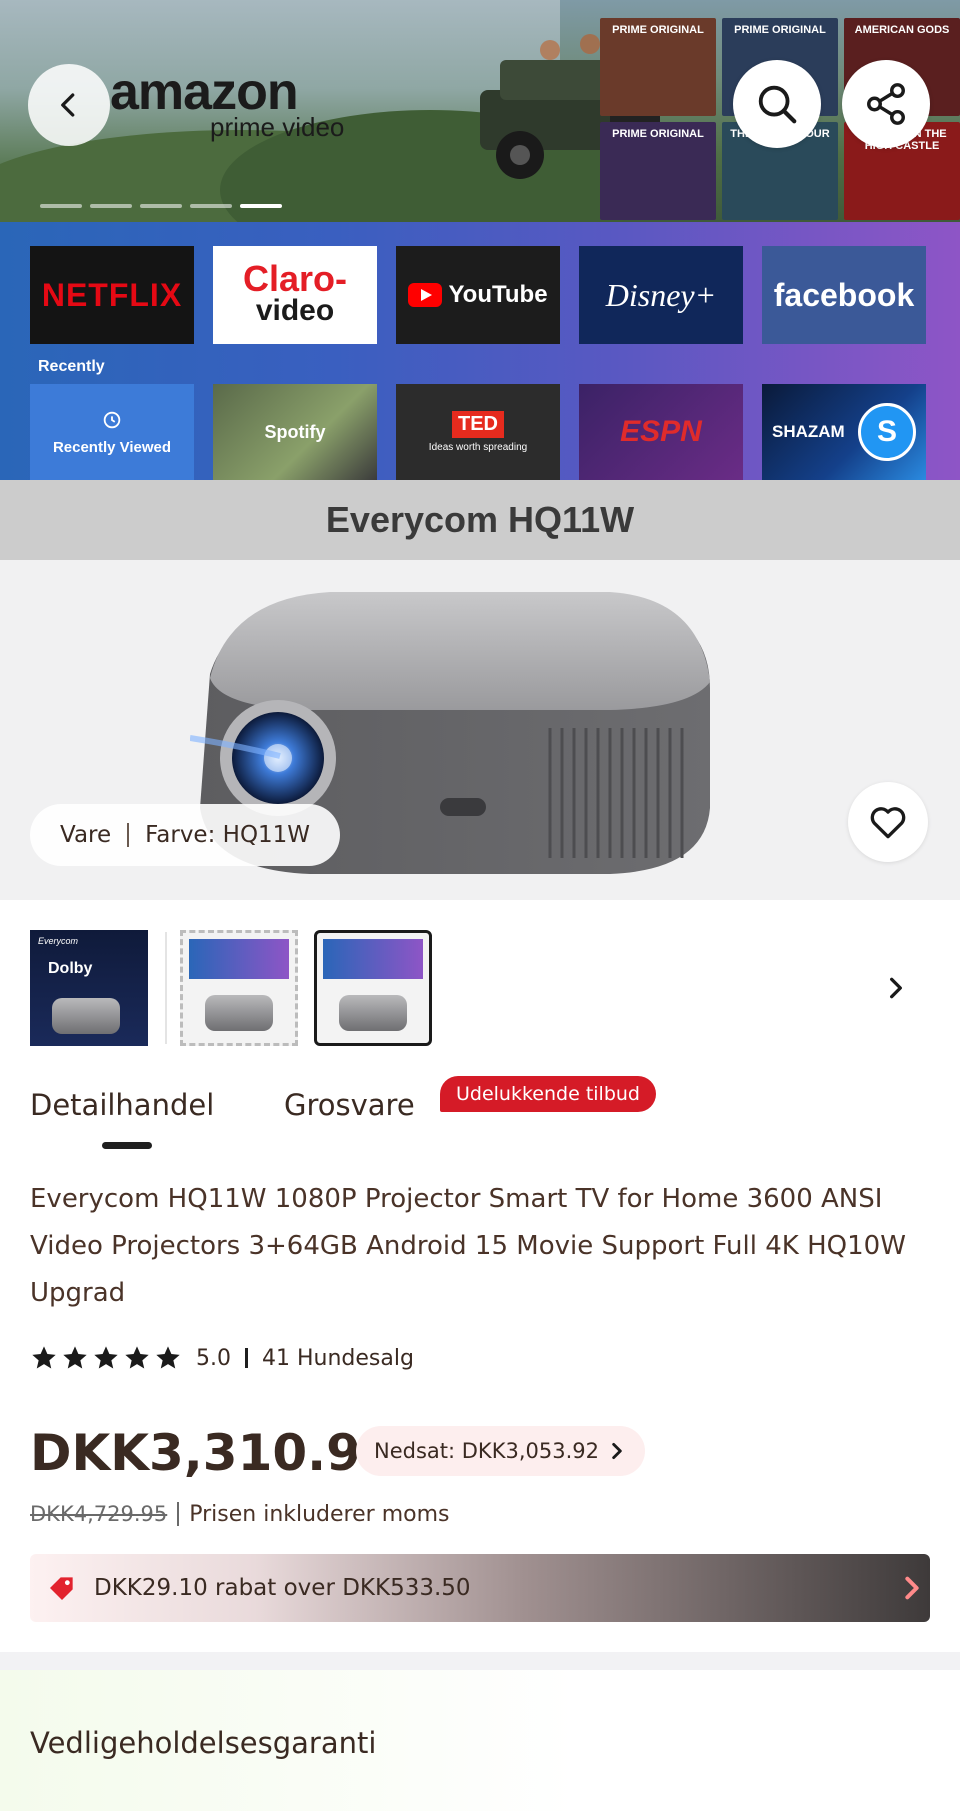 This screenshot has width=960, height=1811. What do you see at coordinates (203, 1743) in the screenshot?
I see `warranty-title: Vedligeholdelsesgaranti` at bounding box center [203, 1743].